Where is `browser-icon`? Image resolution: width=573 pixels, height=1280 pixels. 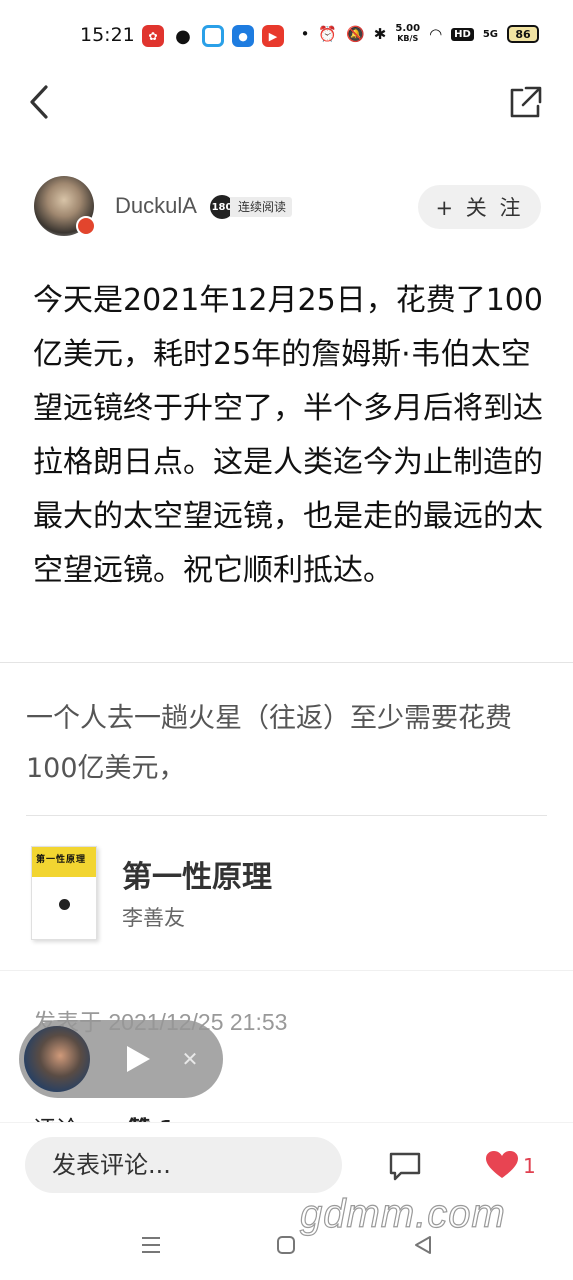
browser-icon is located at coordinates (213, 36).